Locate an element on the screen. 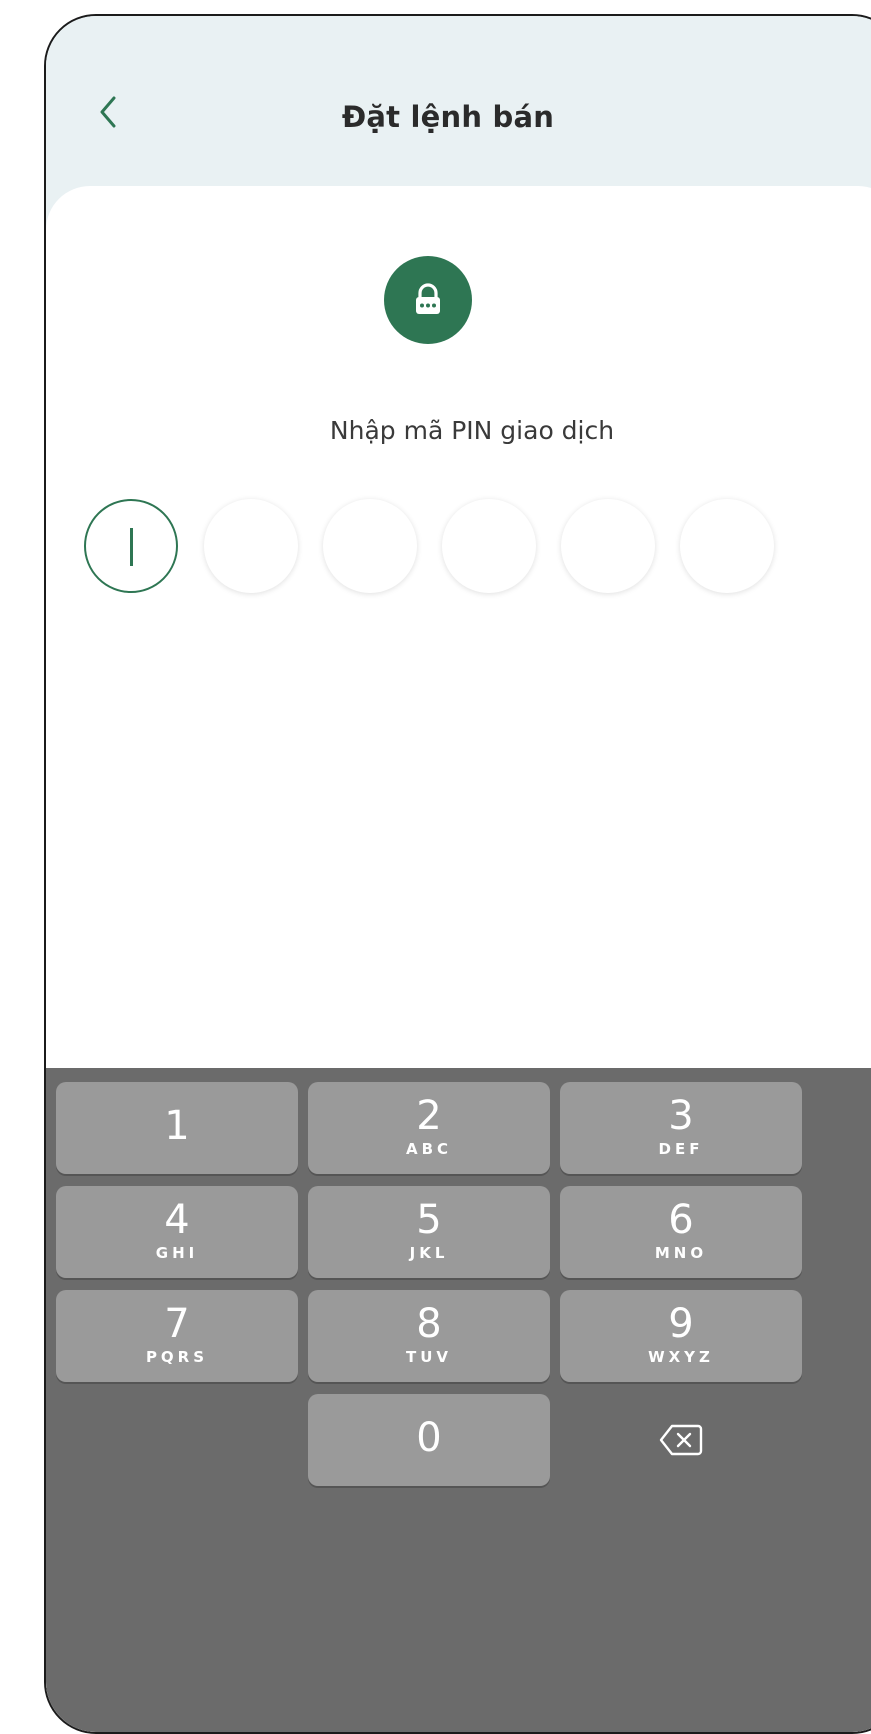 The width and height of the screenshot is (871, 1734). key-5: 5 JKL is located at coordinates (429, 1232).